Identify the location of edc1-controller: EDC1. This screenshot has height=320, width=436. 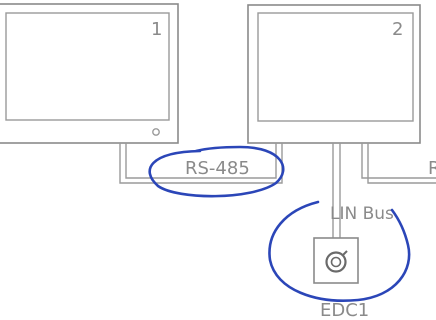
(341, 278).